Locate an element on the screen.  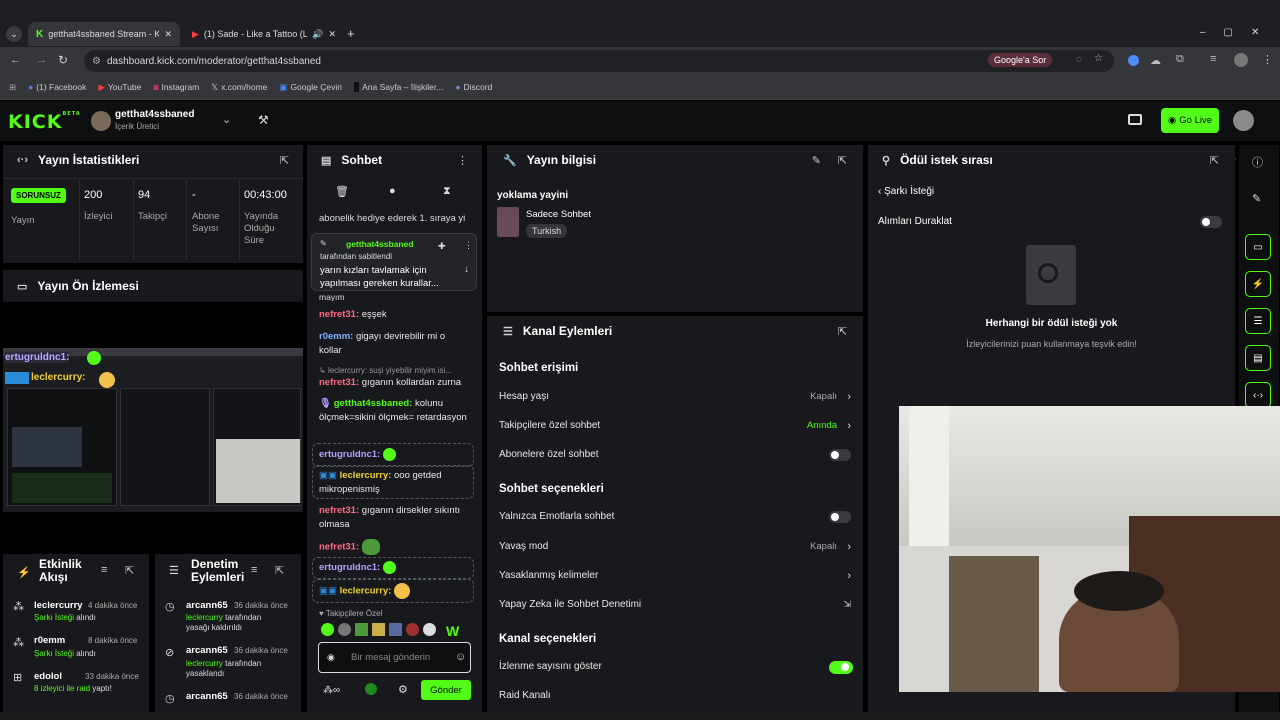
setting-ai-moderation: Yapay Zeka ile Sohbet Denetimi ⇲ is located at coordinates (675, 604).